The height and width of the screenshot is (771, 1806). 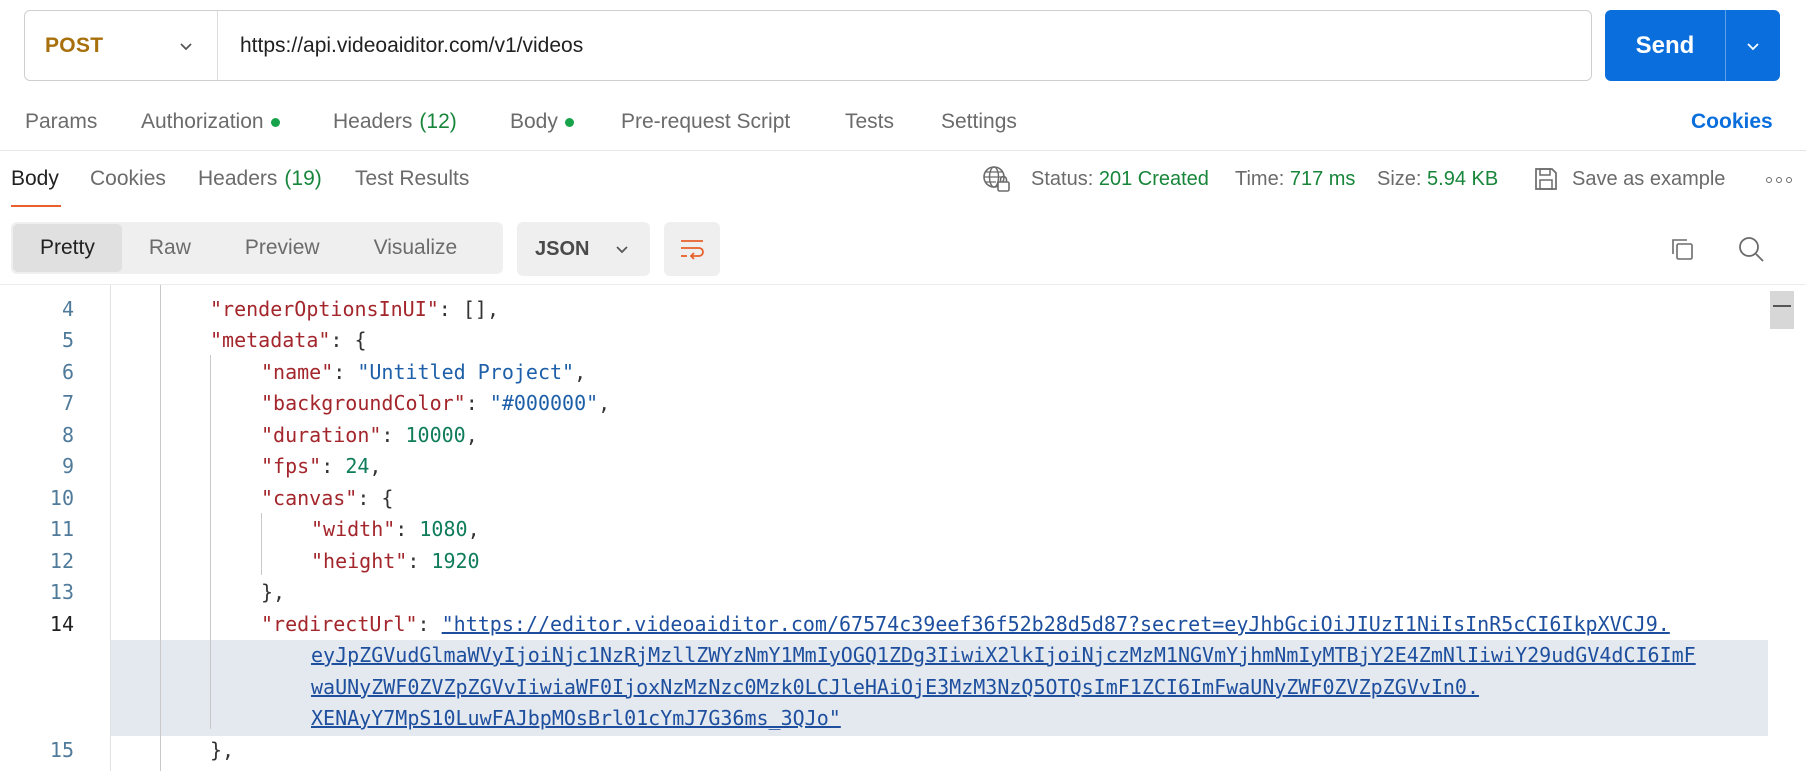 I want to click on format-select: JSON, so click(x=583, y=249).